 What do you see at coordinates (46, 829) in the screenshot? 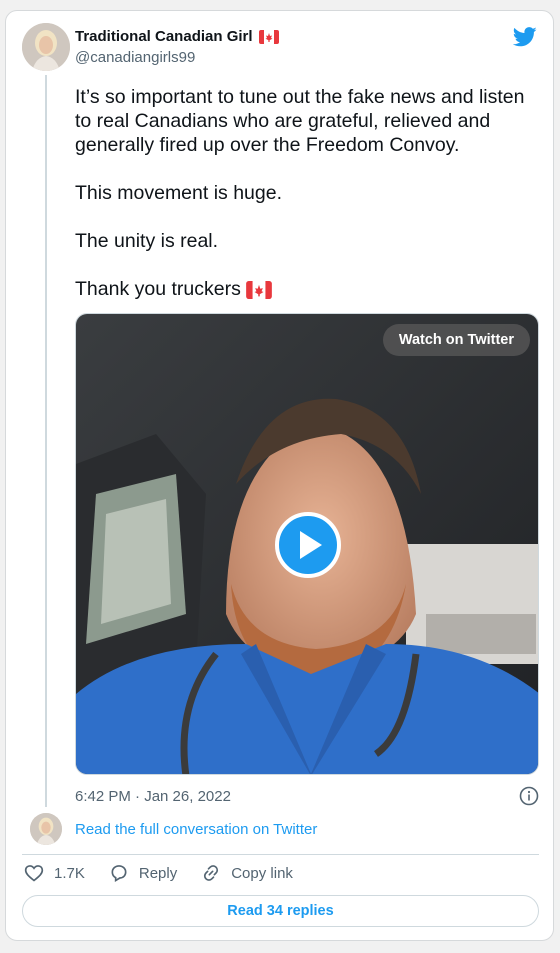
I see `conversation-avatar` at bounding box center [46, 829].